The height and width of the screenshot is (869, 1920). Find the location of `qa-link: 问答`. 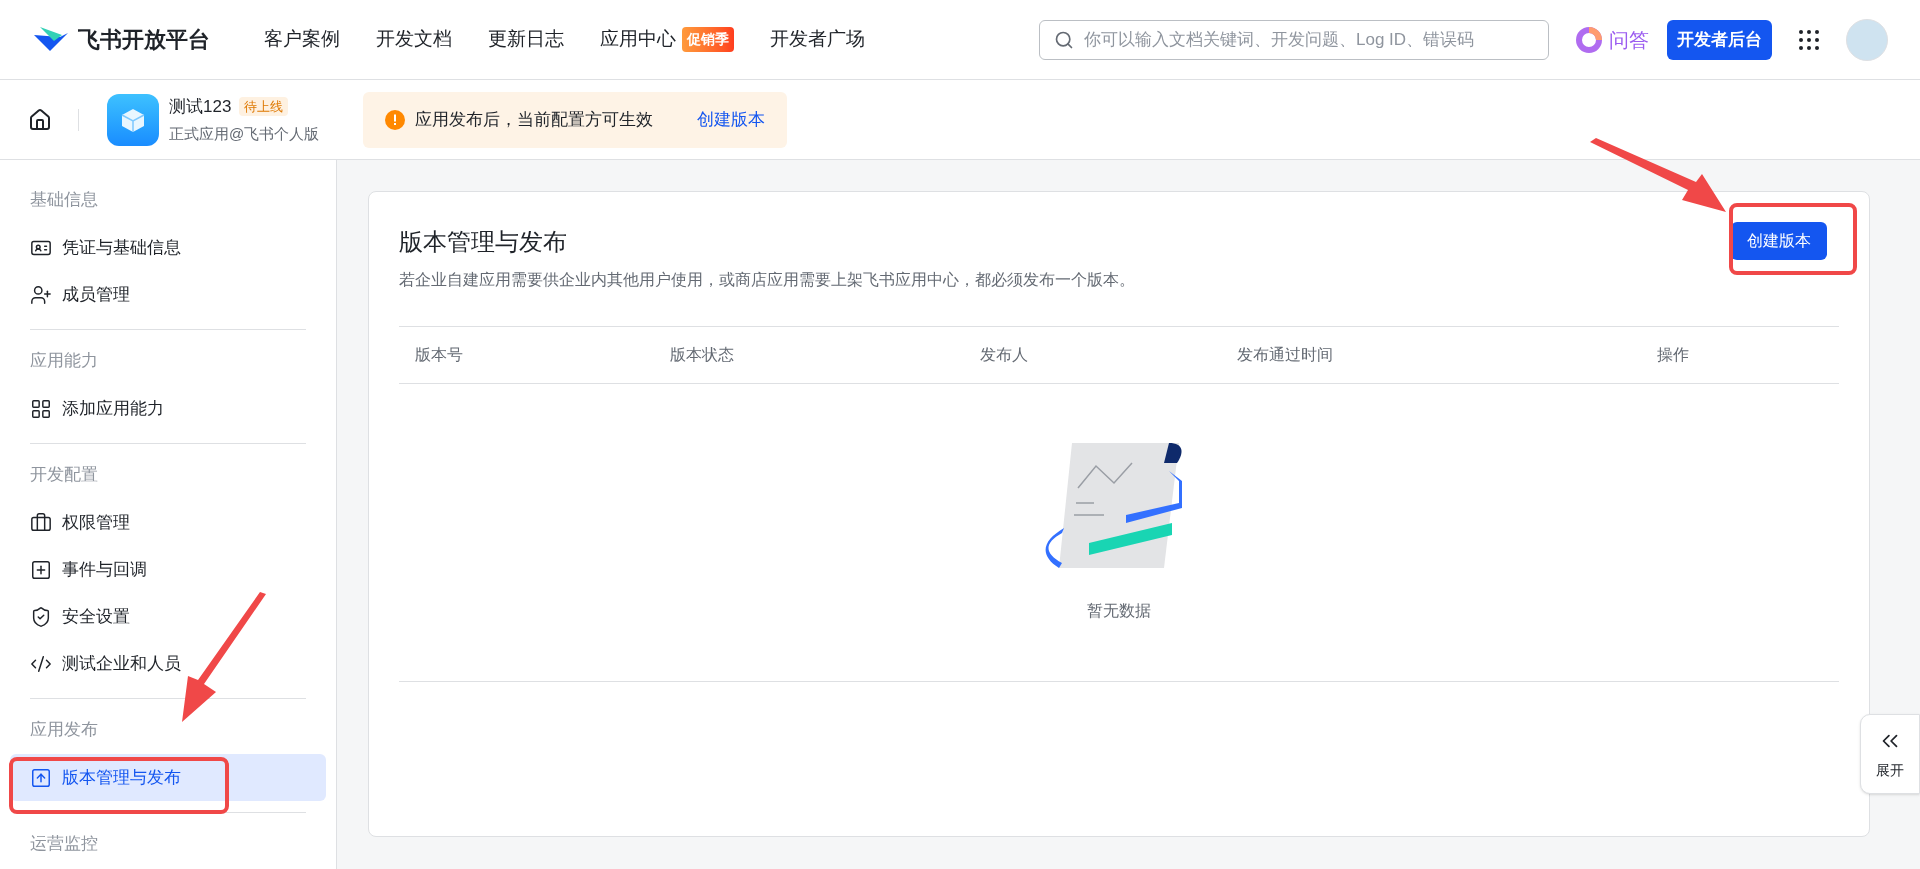

qa-link: 问答 is located at coordinates (1629, 39).